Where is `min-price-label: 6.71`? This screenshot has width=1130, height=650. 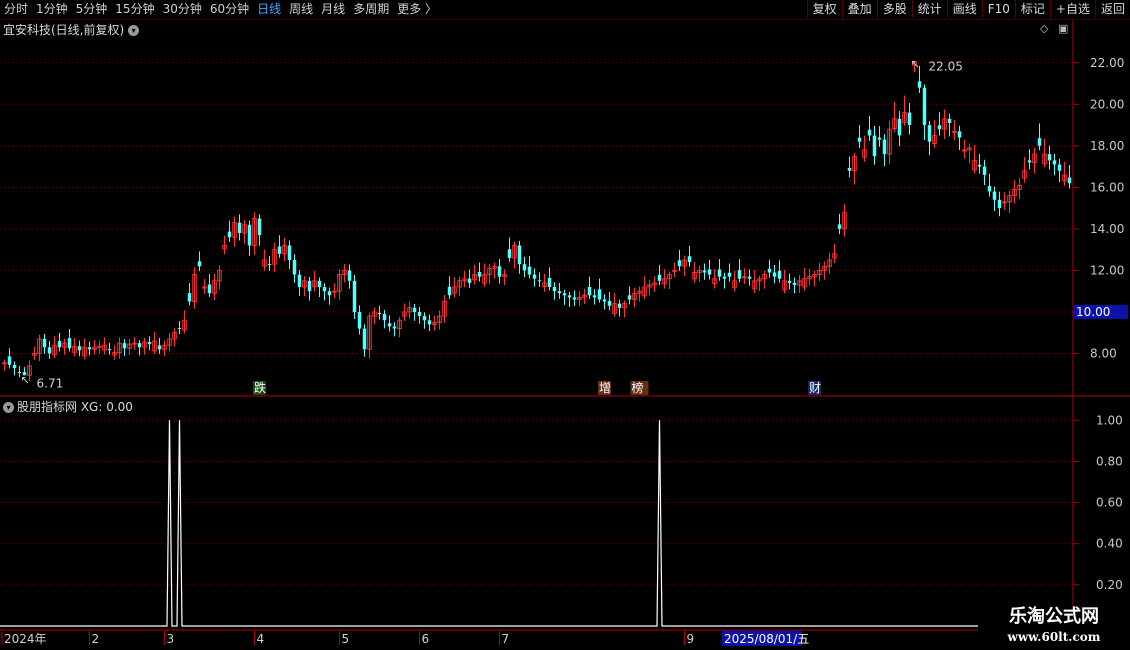
min-price-label: 6.71 is located at coordinates (50, 383).